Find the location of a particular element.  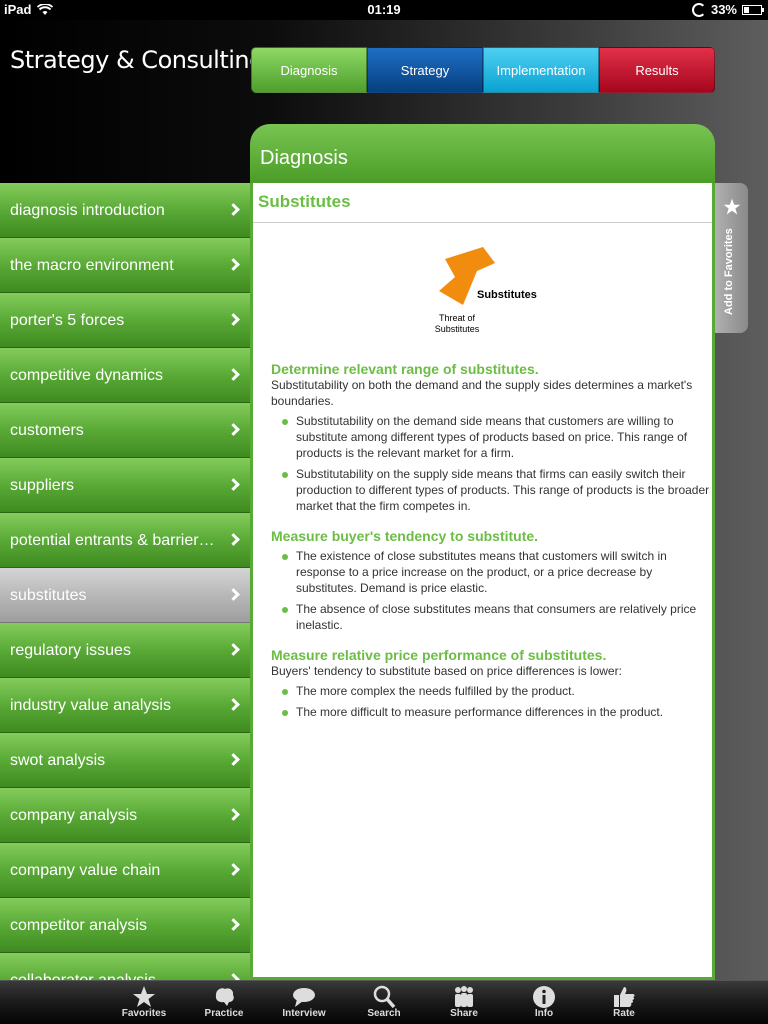

tabbar-search: Search is located at coordinates (384, 1002).